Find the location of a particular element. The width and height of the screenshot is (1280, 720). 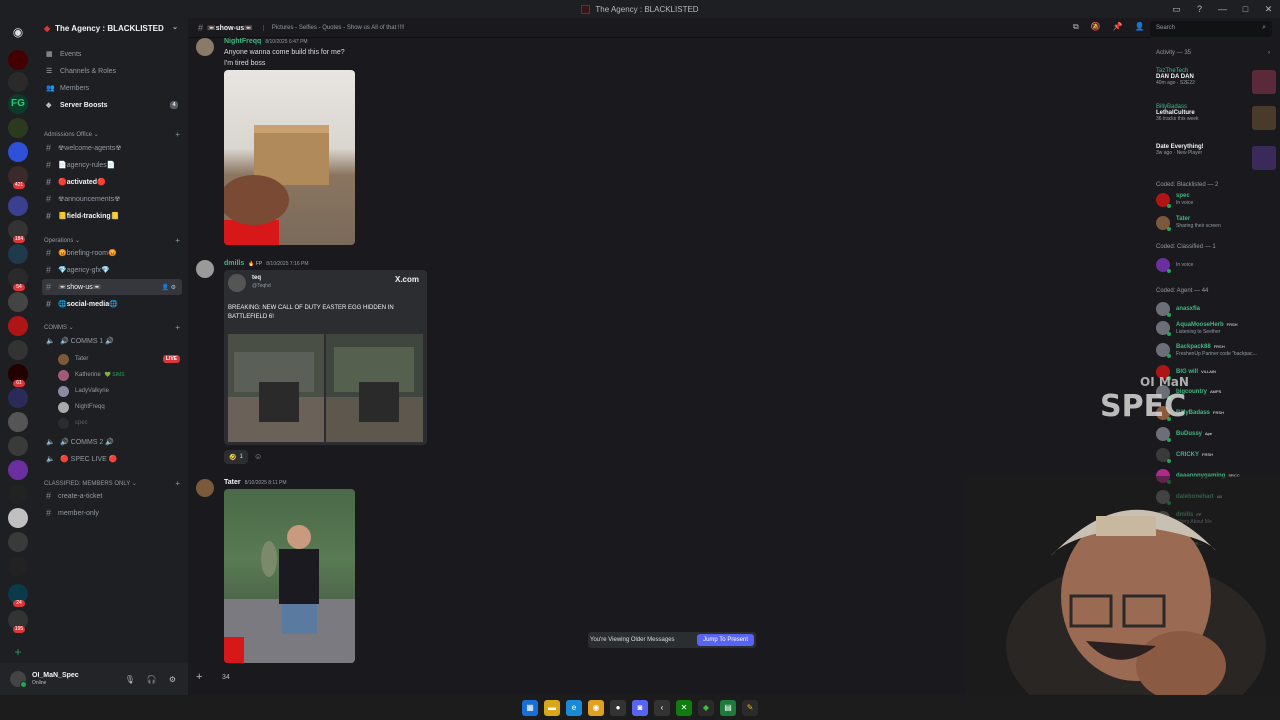

channel-welcome-agents: # ☢welcome-agents☢ is located at coordinates (112, 148).